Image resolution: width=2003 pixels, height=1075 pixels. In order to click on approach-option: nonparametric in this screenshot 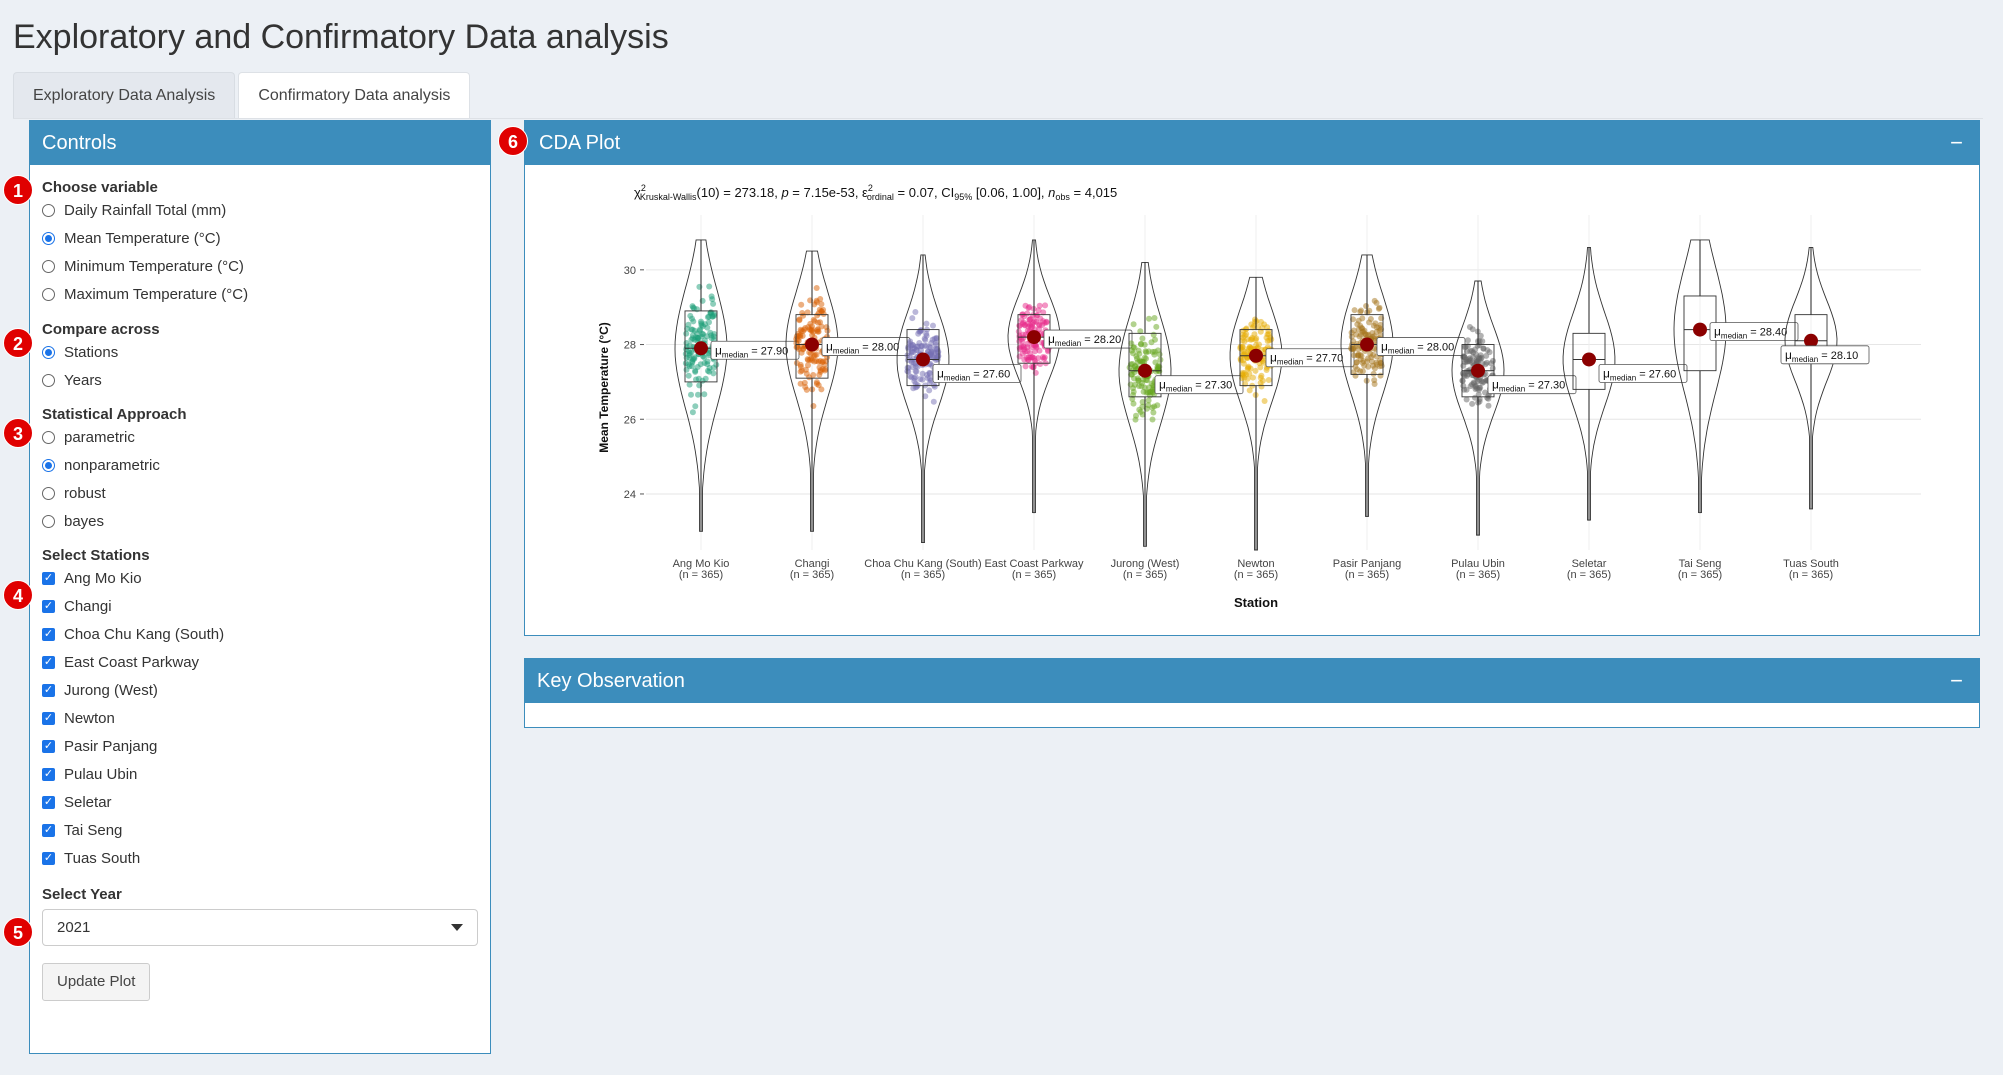, I will do `click(266, 465)`.